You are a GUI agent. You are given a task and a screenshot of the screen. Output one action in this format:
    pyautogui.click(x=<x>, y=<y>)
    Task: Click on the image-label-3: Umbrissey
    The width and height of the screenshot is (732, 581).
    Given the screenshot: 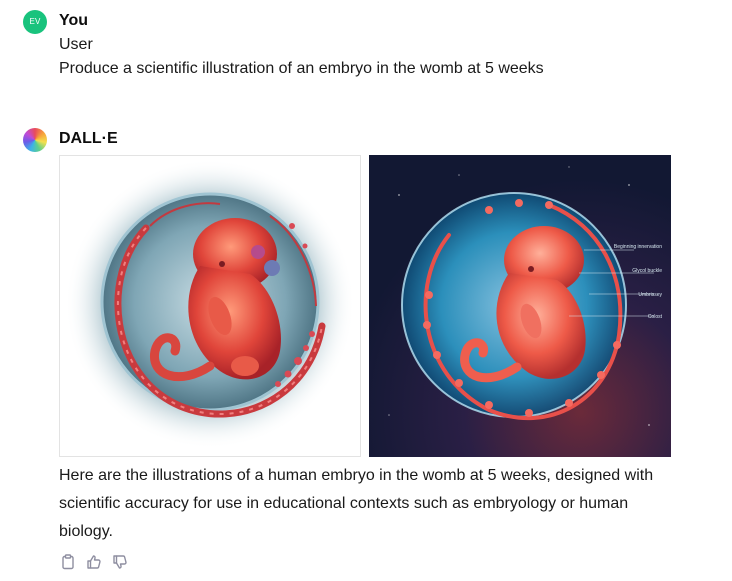 What is the action you would take?
    pyautogui.click(x=650, y=295)
    